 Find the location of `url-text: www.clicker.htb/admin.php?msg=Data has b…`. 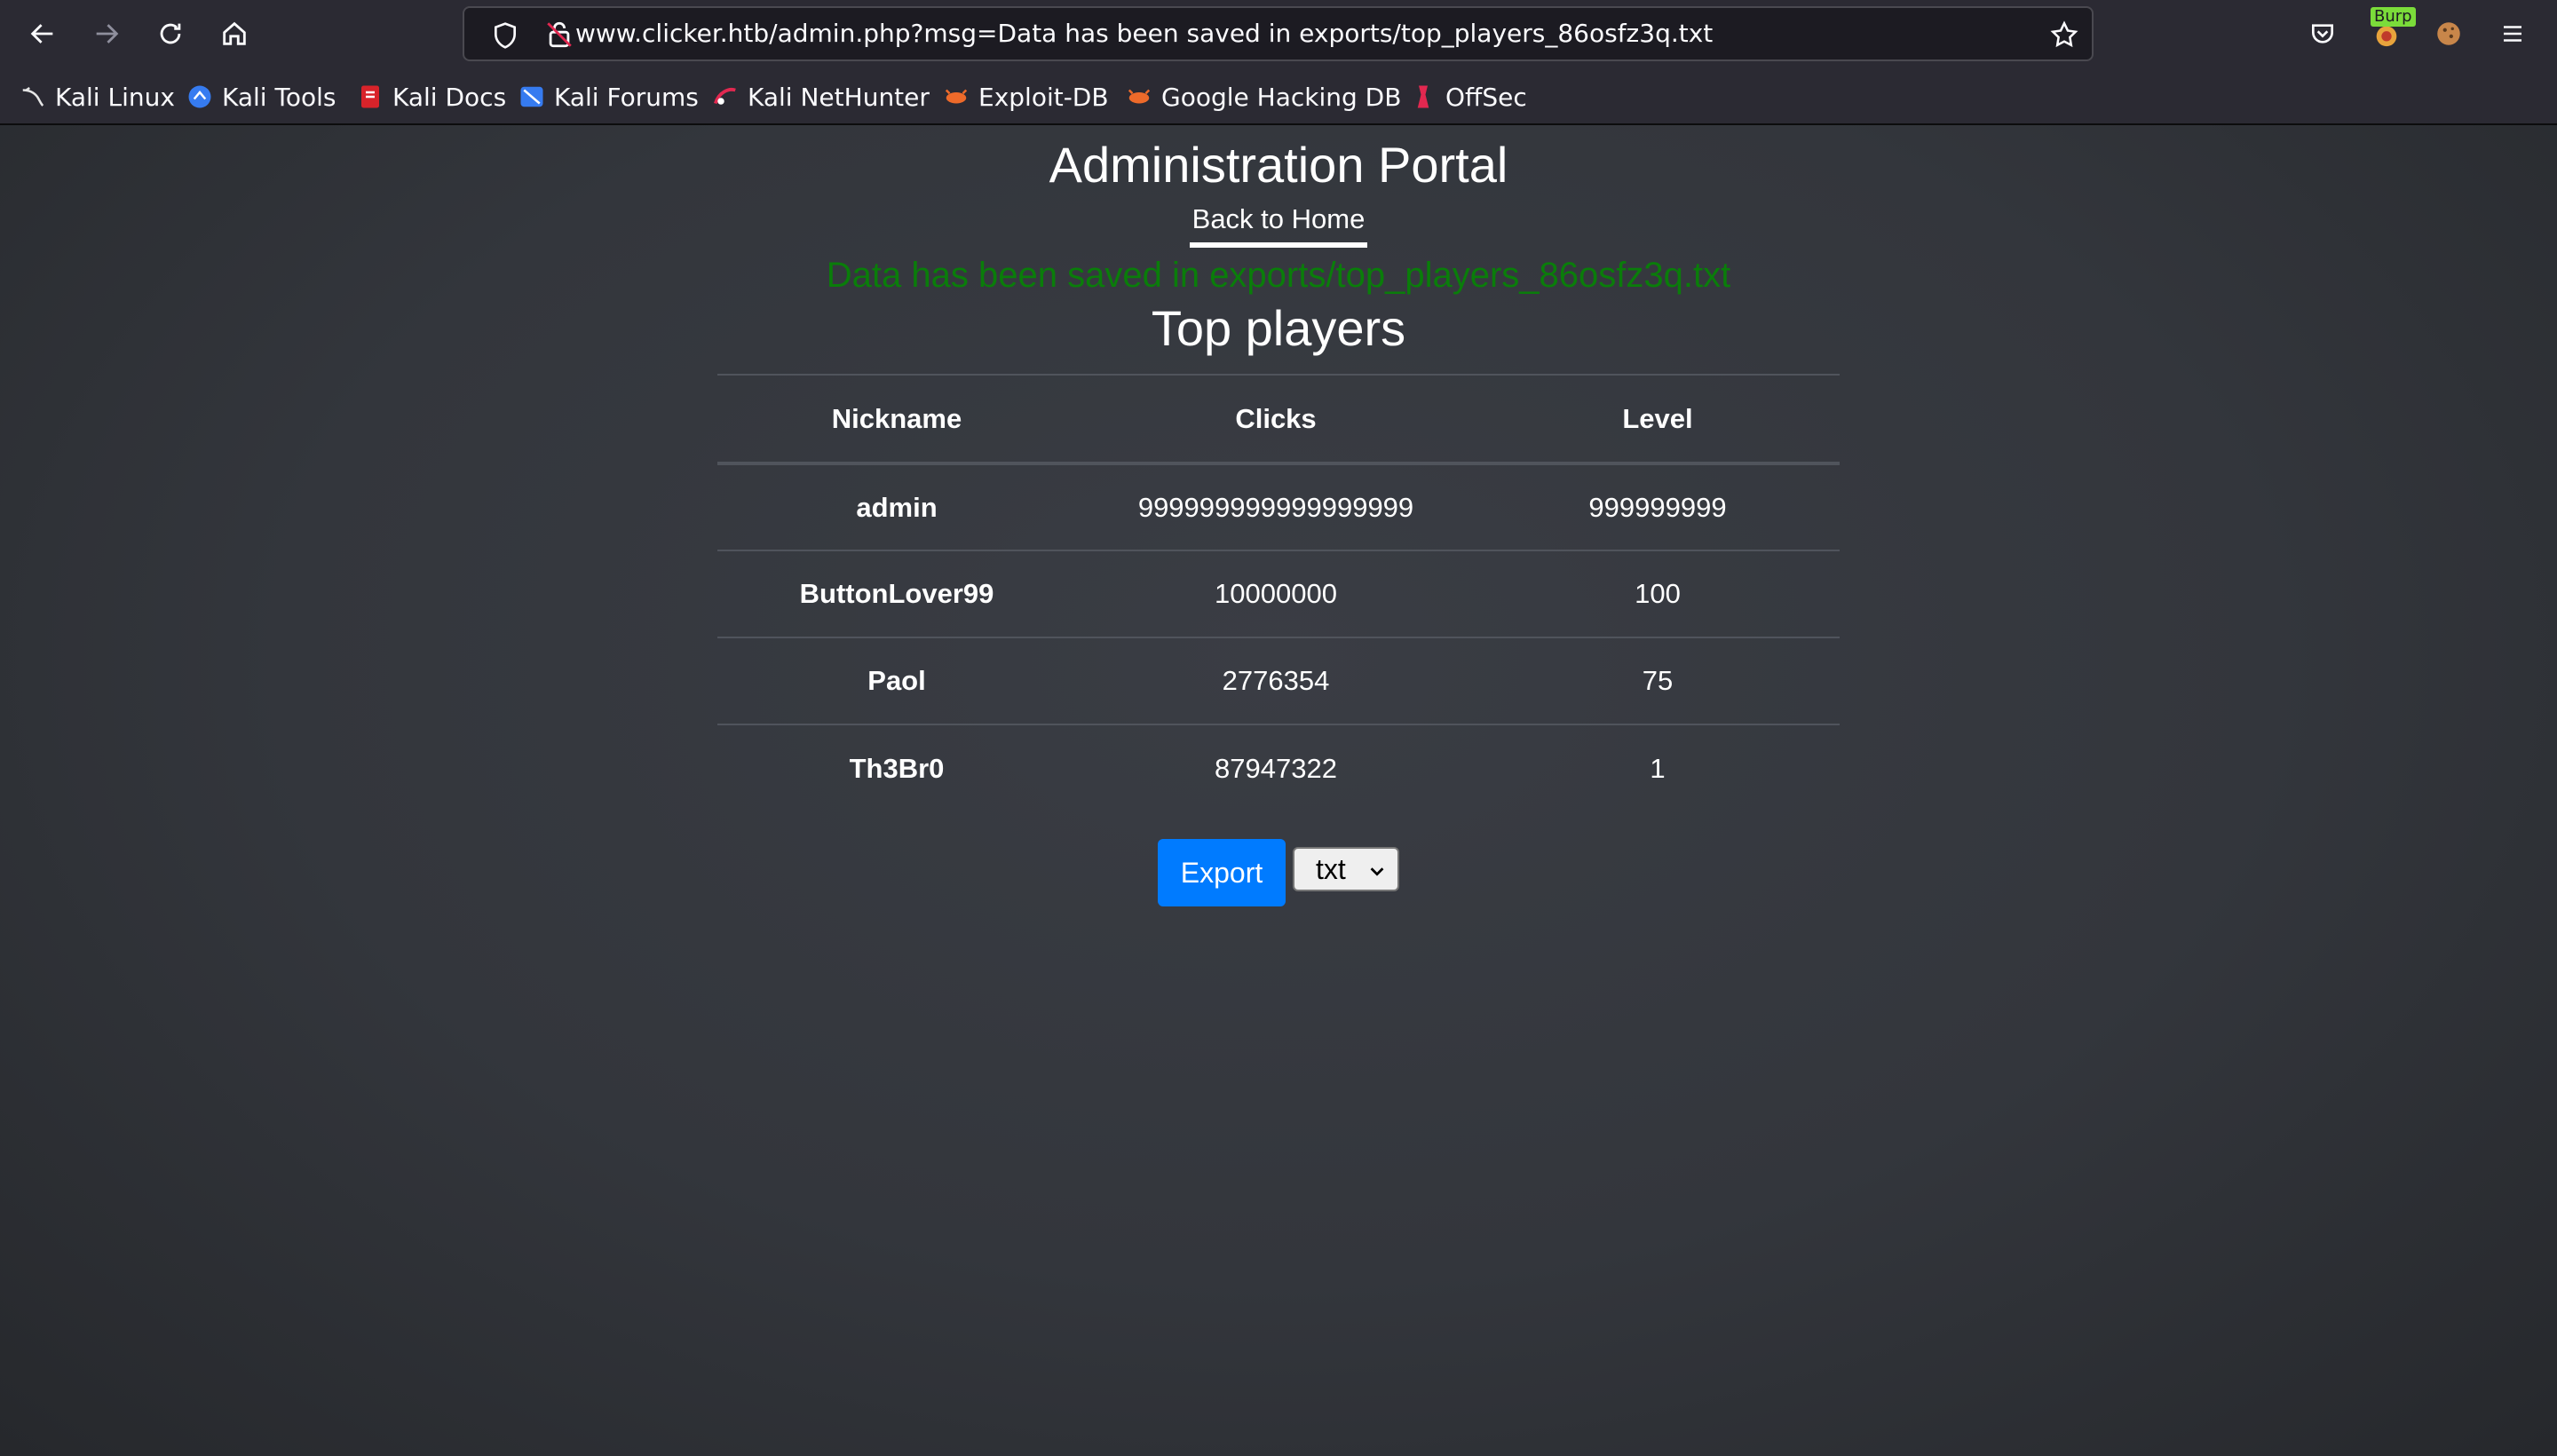

url-text: www.clicker.htb/admin.php?msg=Data has b… is located at coordinates (1144, 33).